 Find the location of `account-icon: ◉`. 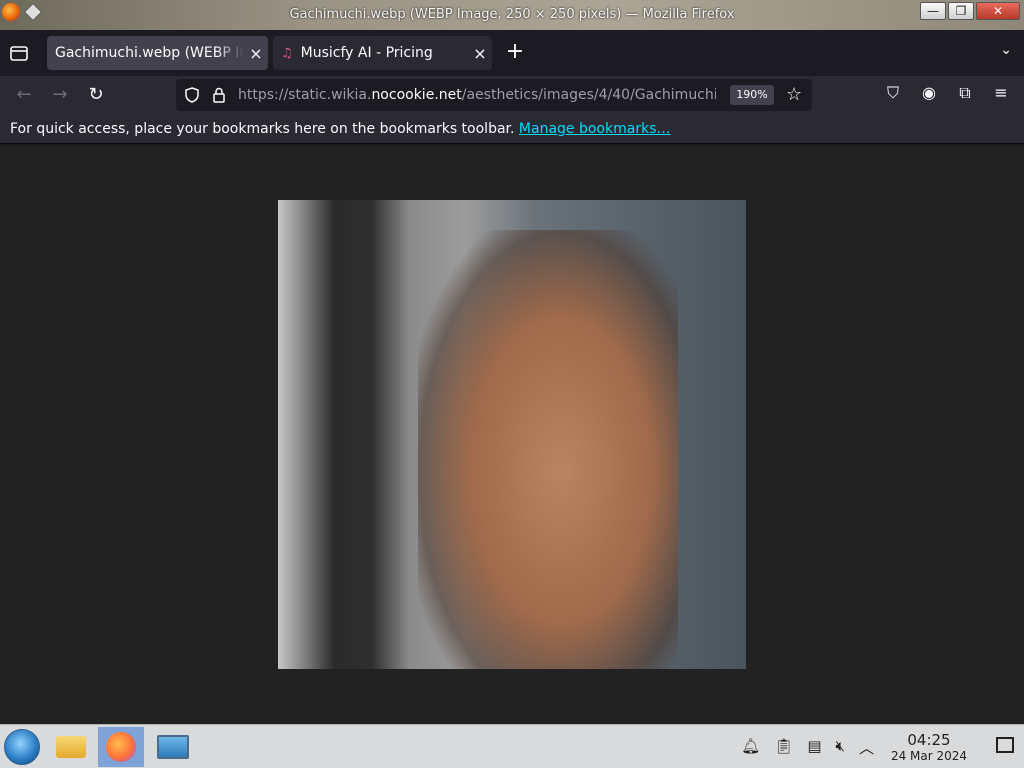

account-icon: ◉ is located at coordinates (929, 93).